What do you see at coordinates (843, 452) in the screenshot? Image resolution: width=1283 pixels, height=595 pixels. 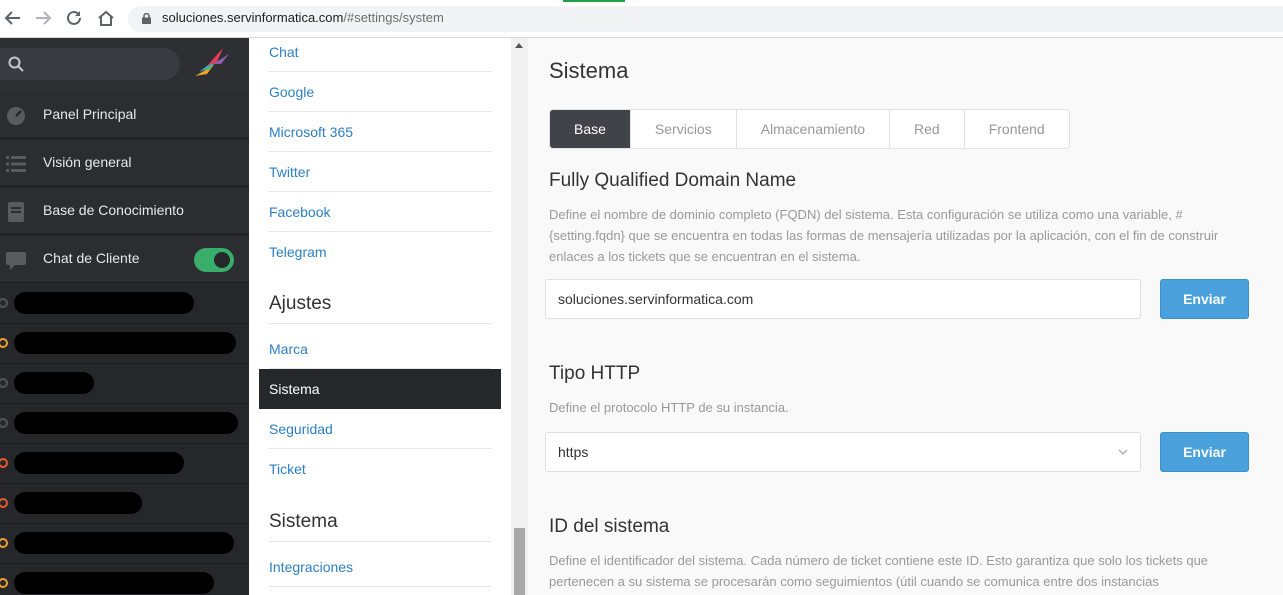 I see `http-type-select: https` at bounding box center [843, 452].